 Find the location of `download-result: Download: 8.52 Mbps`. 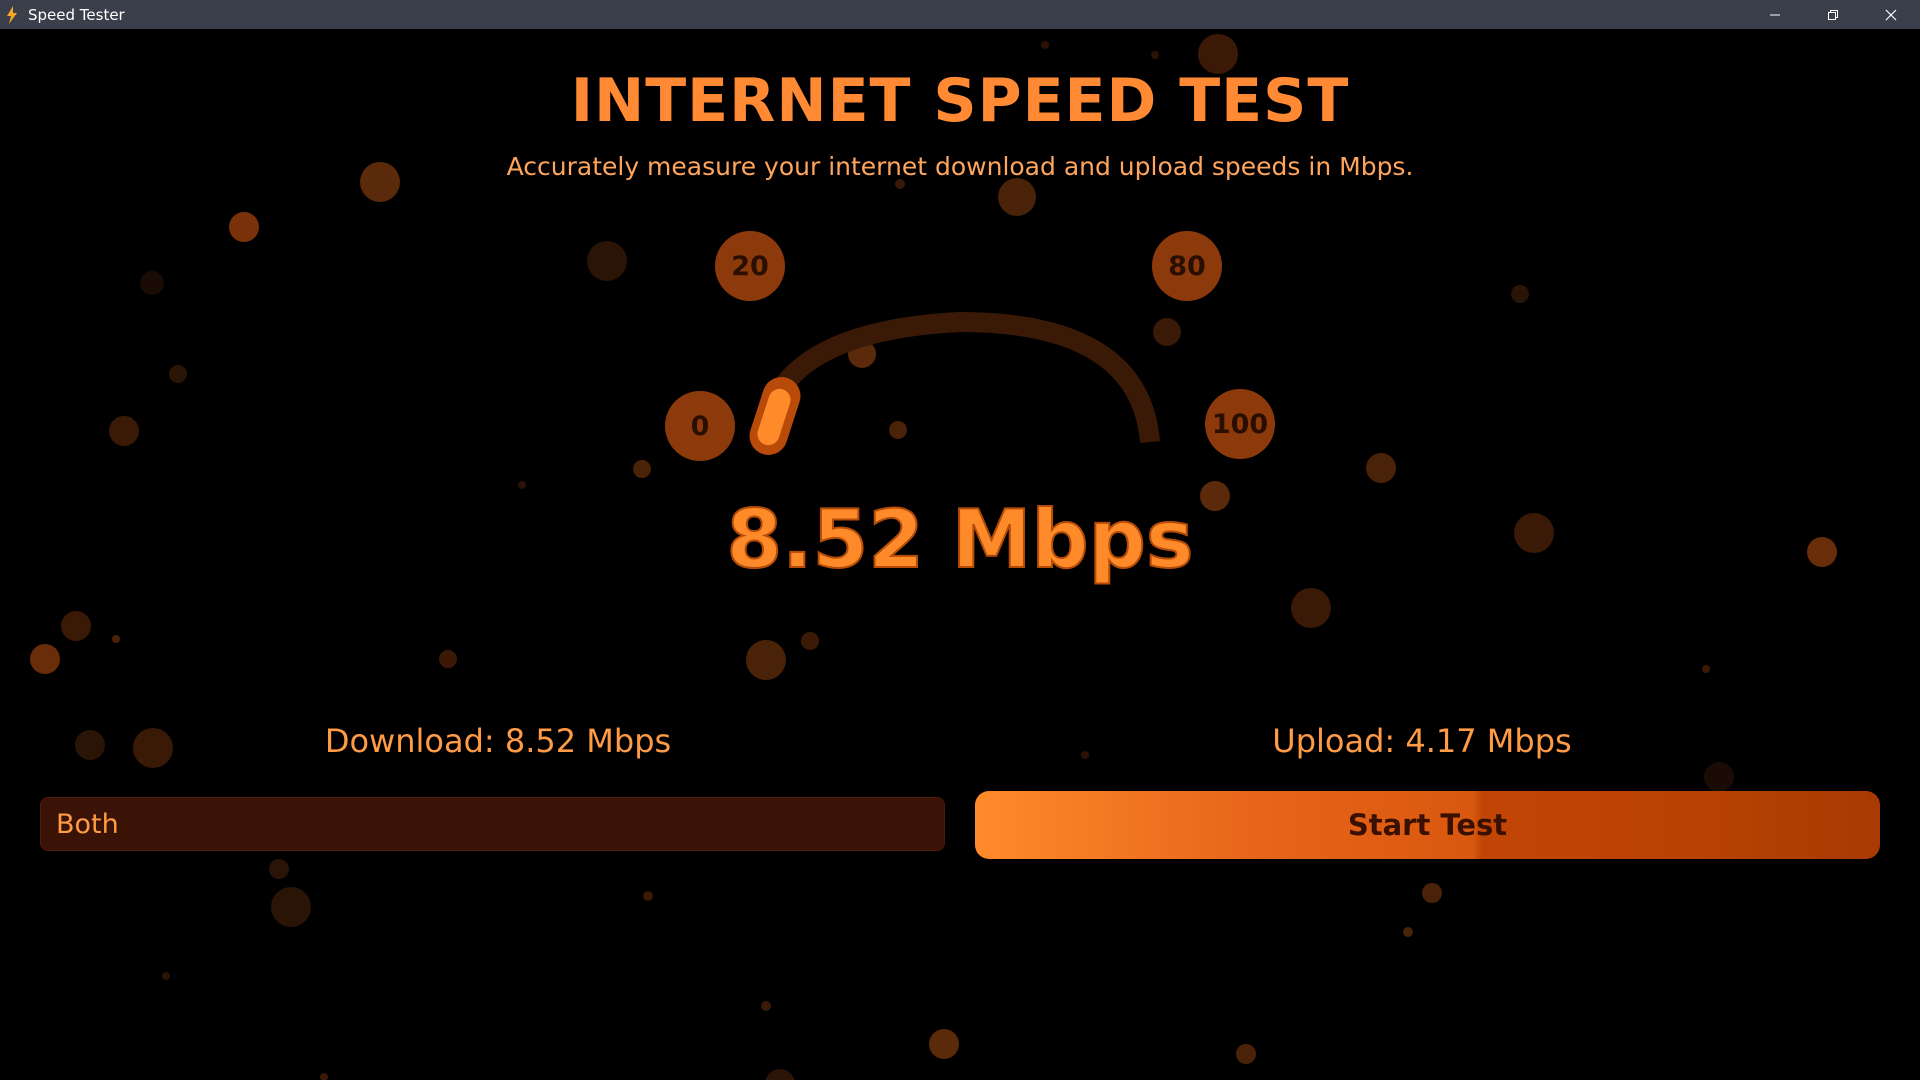

download-result: Download: 8.52 Mbps is located at coordinates (498, 741).